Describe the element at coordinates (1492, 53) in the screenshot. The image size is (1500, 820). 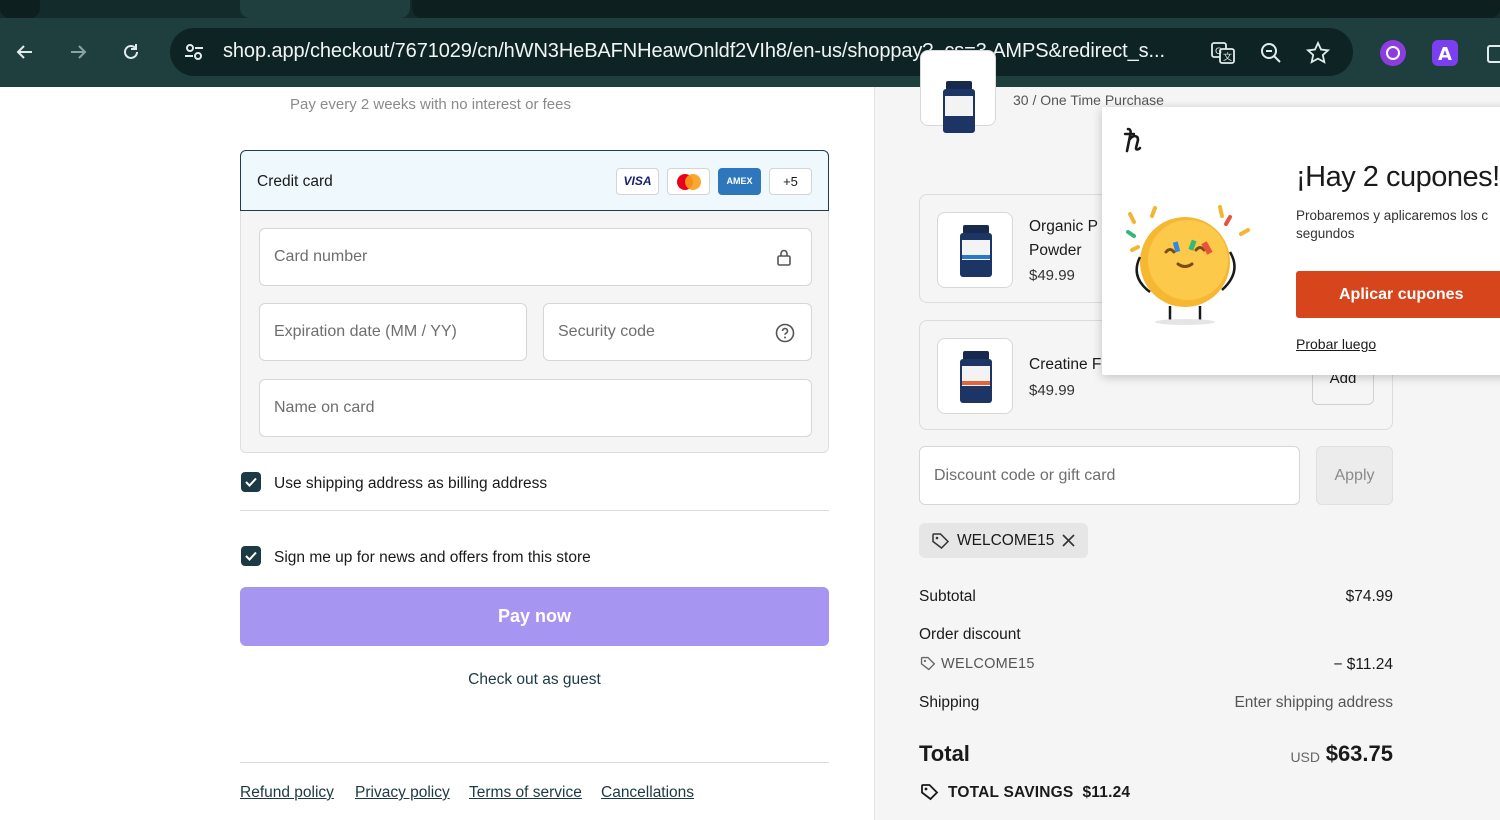
I see `puzzle-icon` at that location.